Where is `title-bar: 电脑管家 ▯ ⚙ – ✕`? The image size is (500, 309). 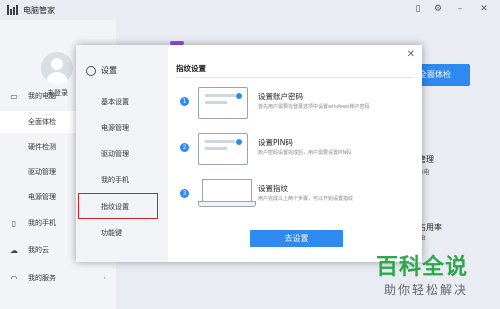
title-bar: 电脑管家 ▯ ⚙ – ✕ is located at coordinates (250, 10).